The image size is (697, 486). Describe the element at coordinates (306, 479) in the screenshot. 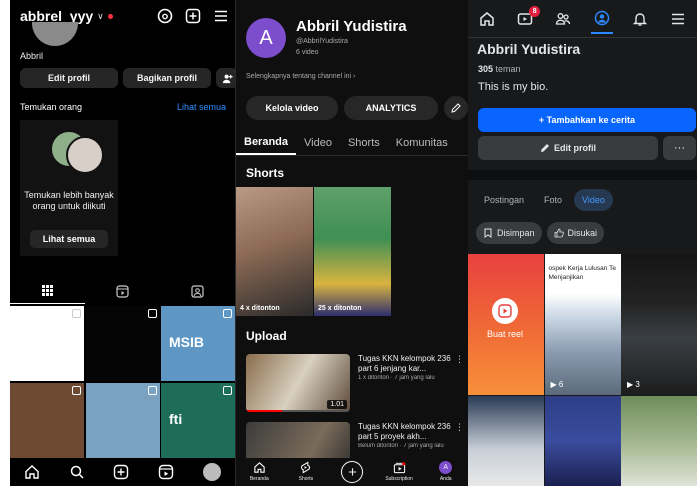

I see `nav-label: Shorts` at that location.